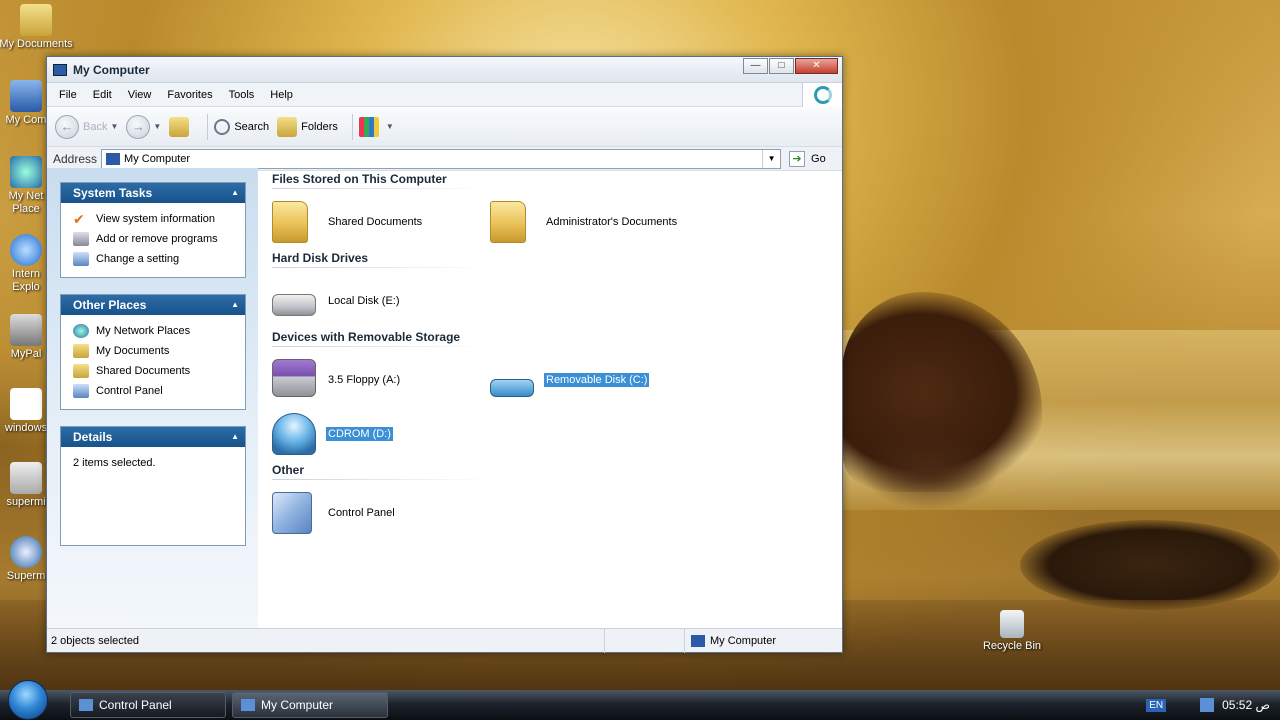  I want to click on panel-title: Other Places, so click(110, 305).